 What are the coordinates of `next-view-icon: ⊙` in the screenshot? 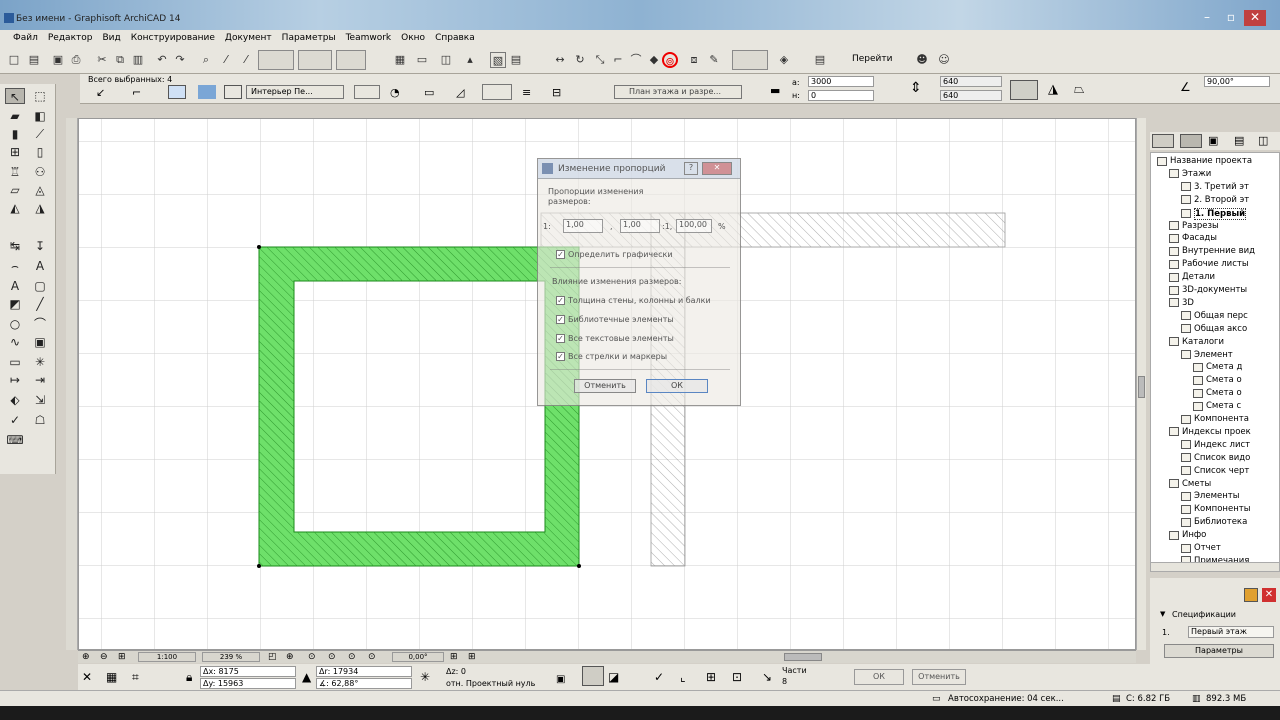 It's located at (352, 657).